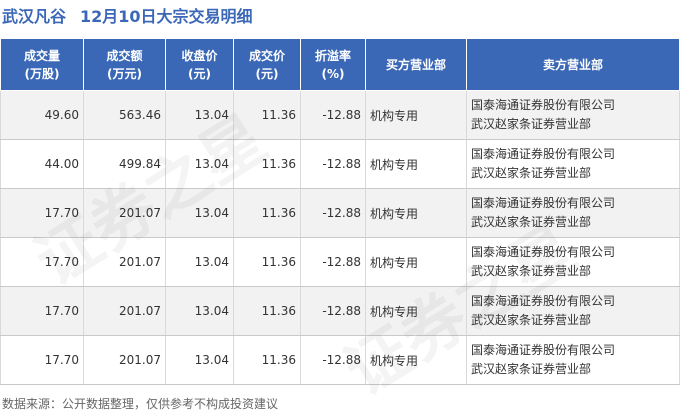 The width and height of the screenshot is (680, 414). I want to click on col-header-volume: 成交量 (万股), so click(42, 64).